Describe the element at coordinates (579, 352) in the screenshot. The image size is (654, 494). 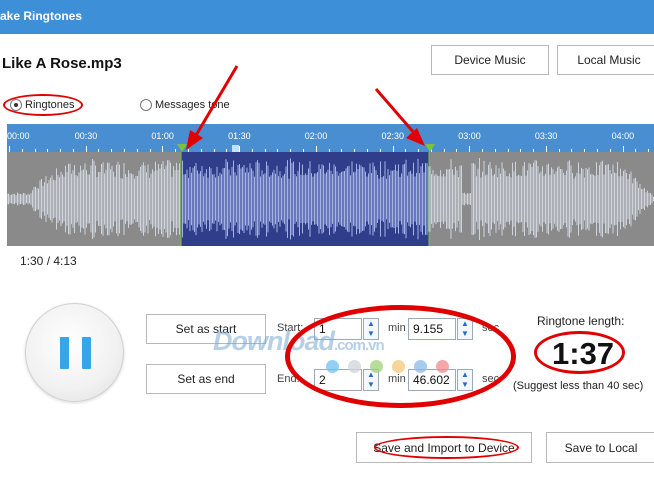
I see `annotation-circle-length` at that location.